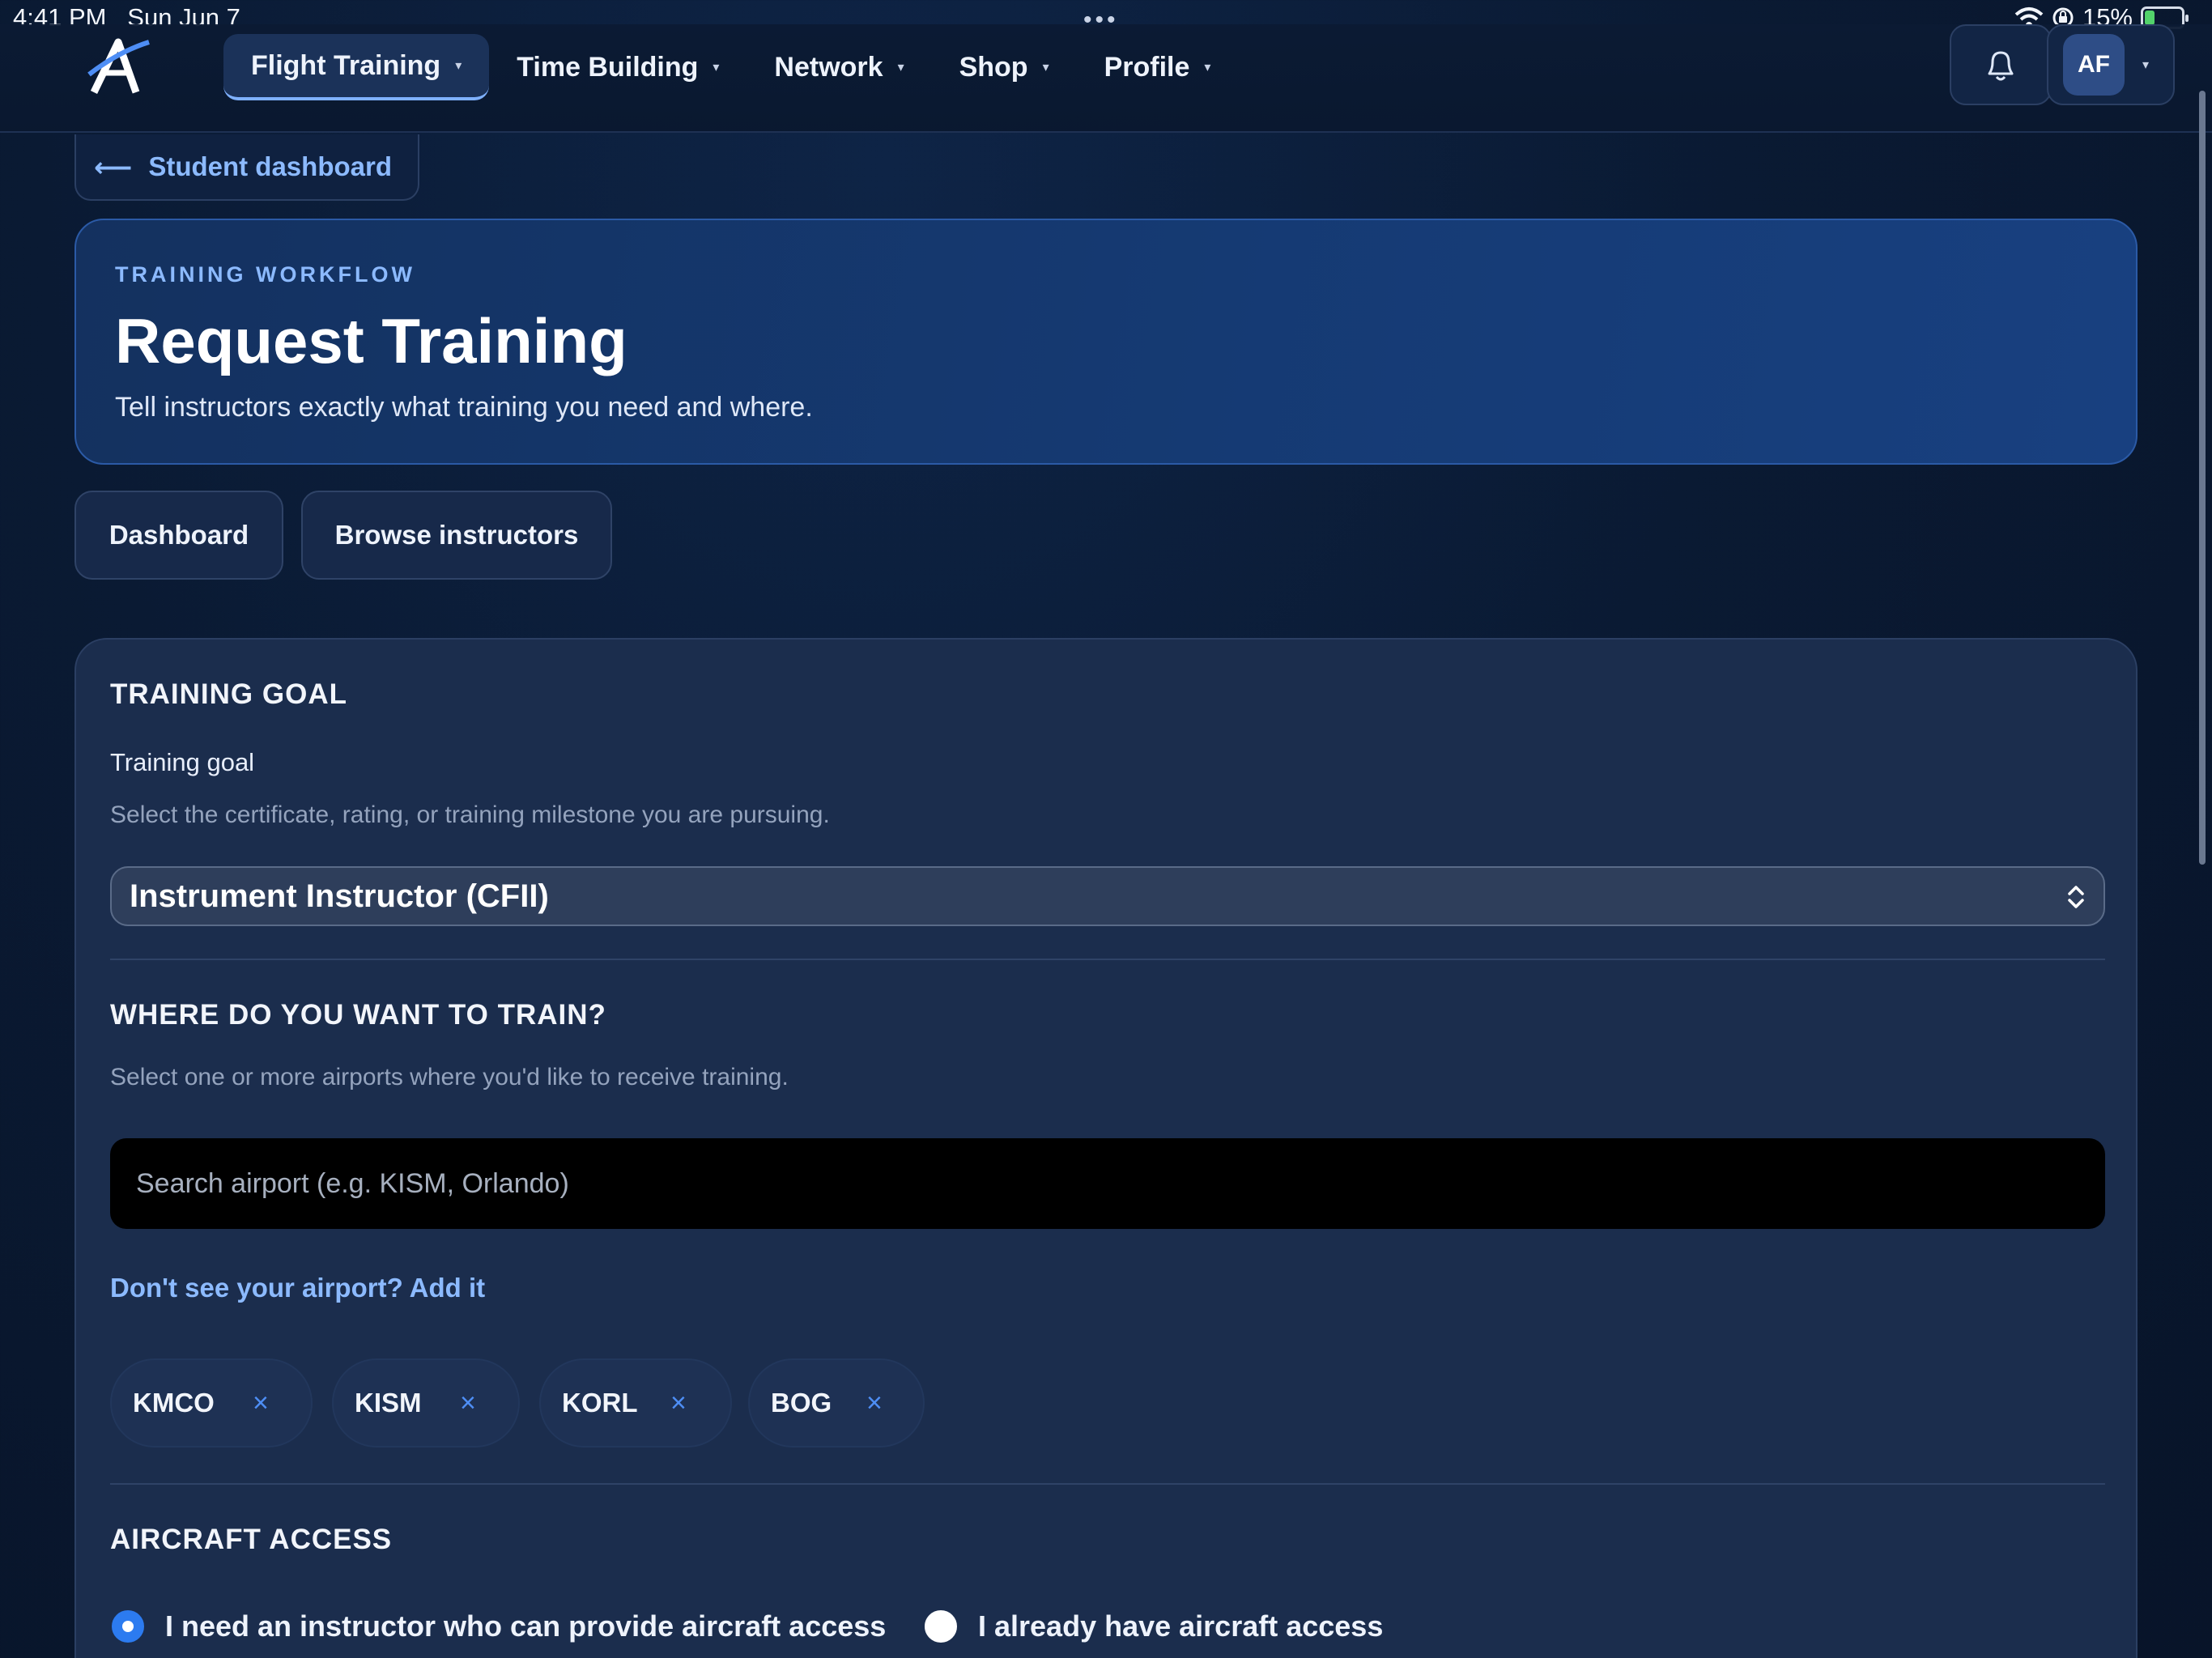 This screenshot has height=1658, width=2212. I want to click on nav-label: Profile, so click(1147, 67).